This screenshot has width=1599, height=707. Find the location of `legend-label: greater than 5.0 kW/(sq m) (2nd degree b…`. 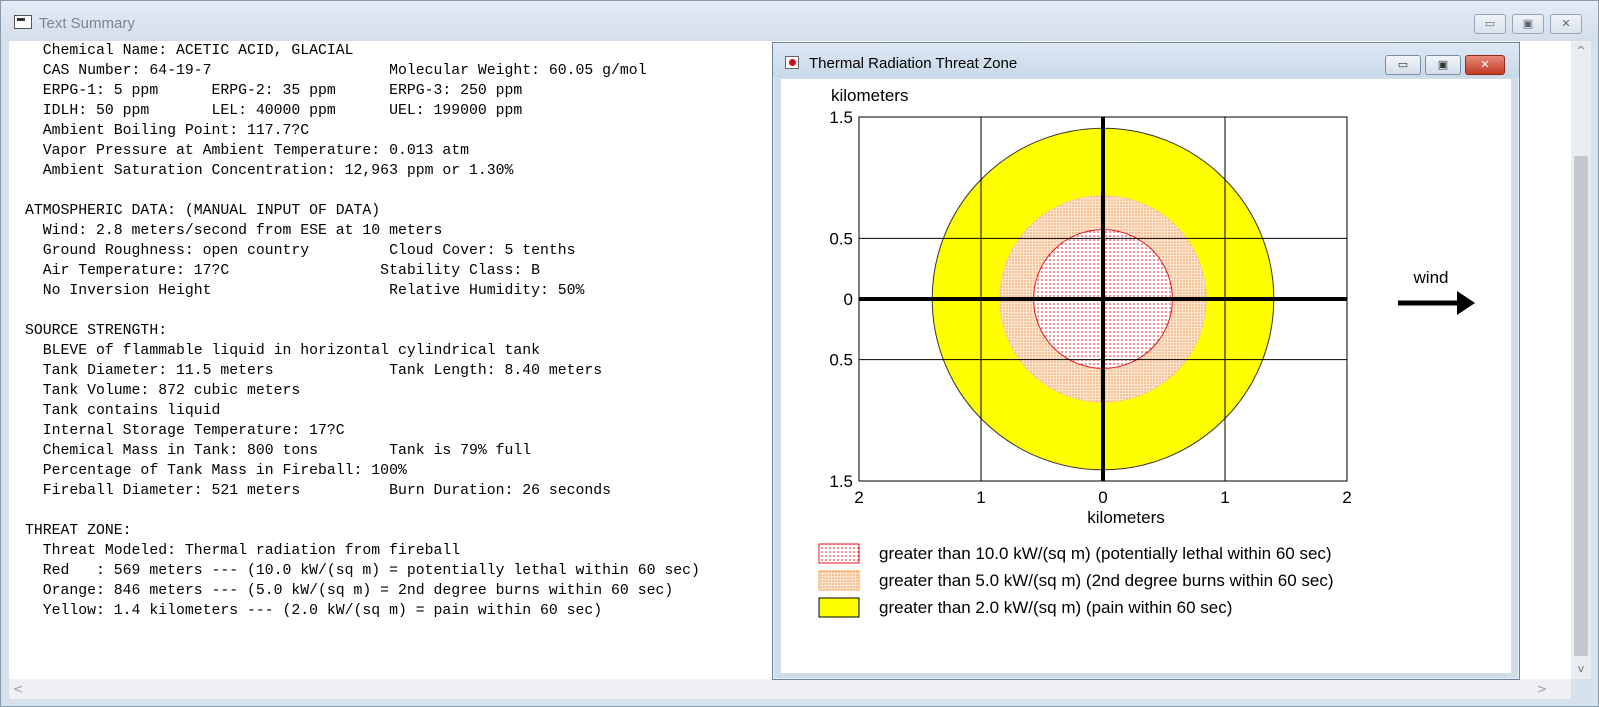

legend-label: greater than 5.0 kW/(sq m) (2nd degree b… is located at coordinates (1106, 580).